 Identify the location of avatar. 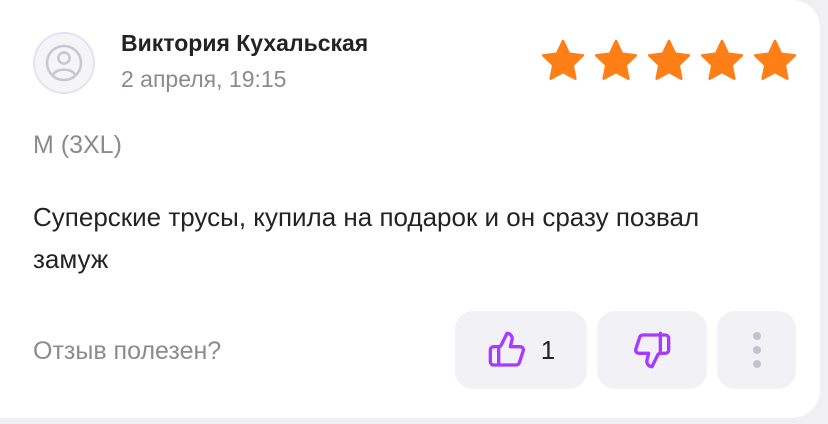
(64, 63).